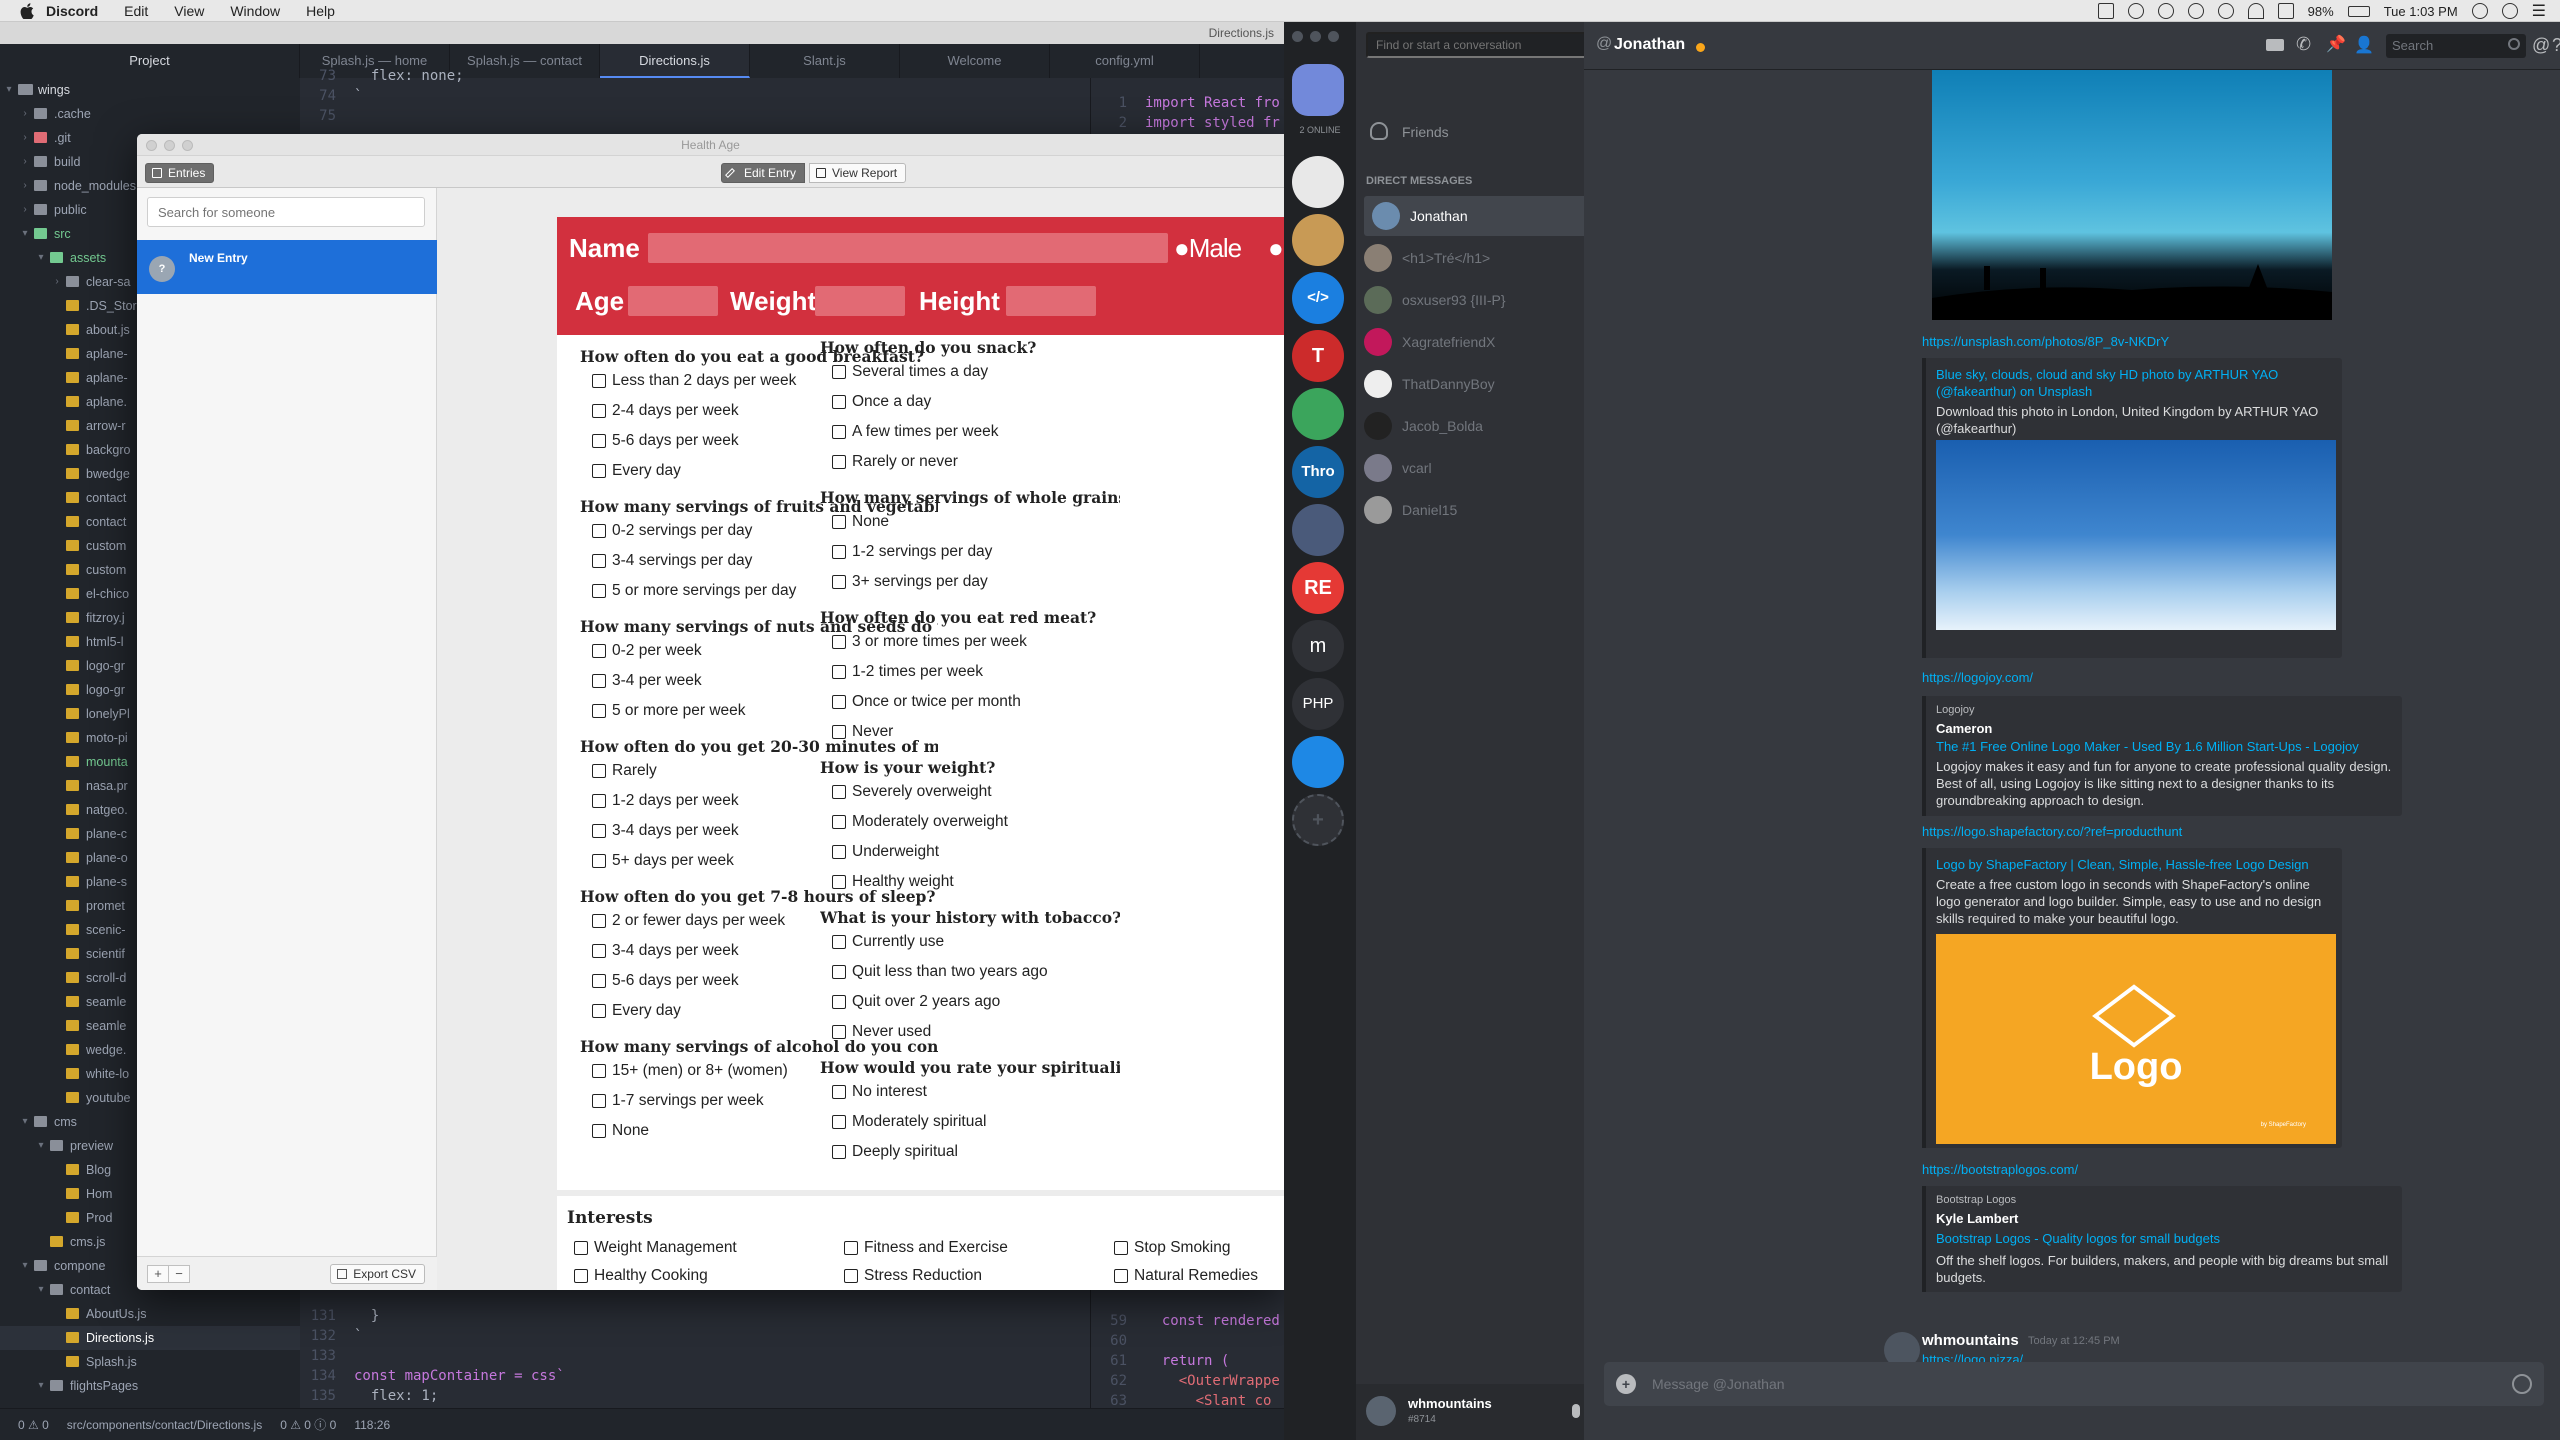  What do you see at coordinates (858, 173) in the screenshot?
I see `view-report-button: View Report` at bounding box center [858, 173].